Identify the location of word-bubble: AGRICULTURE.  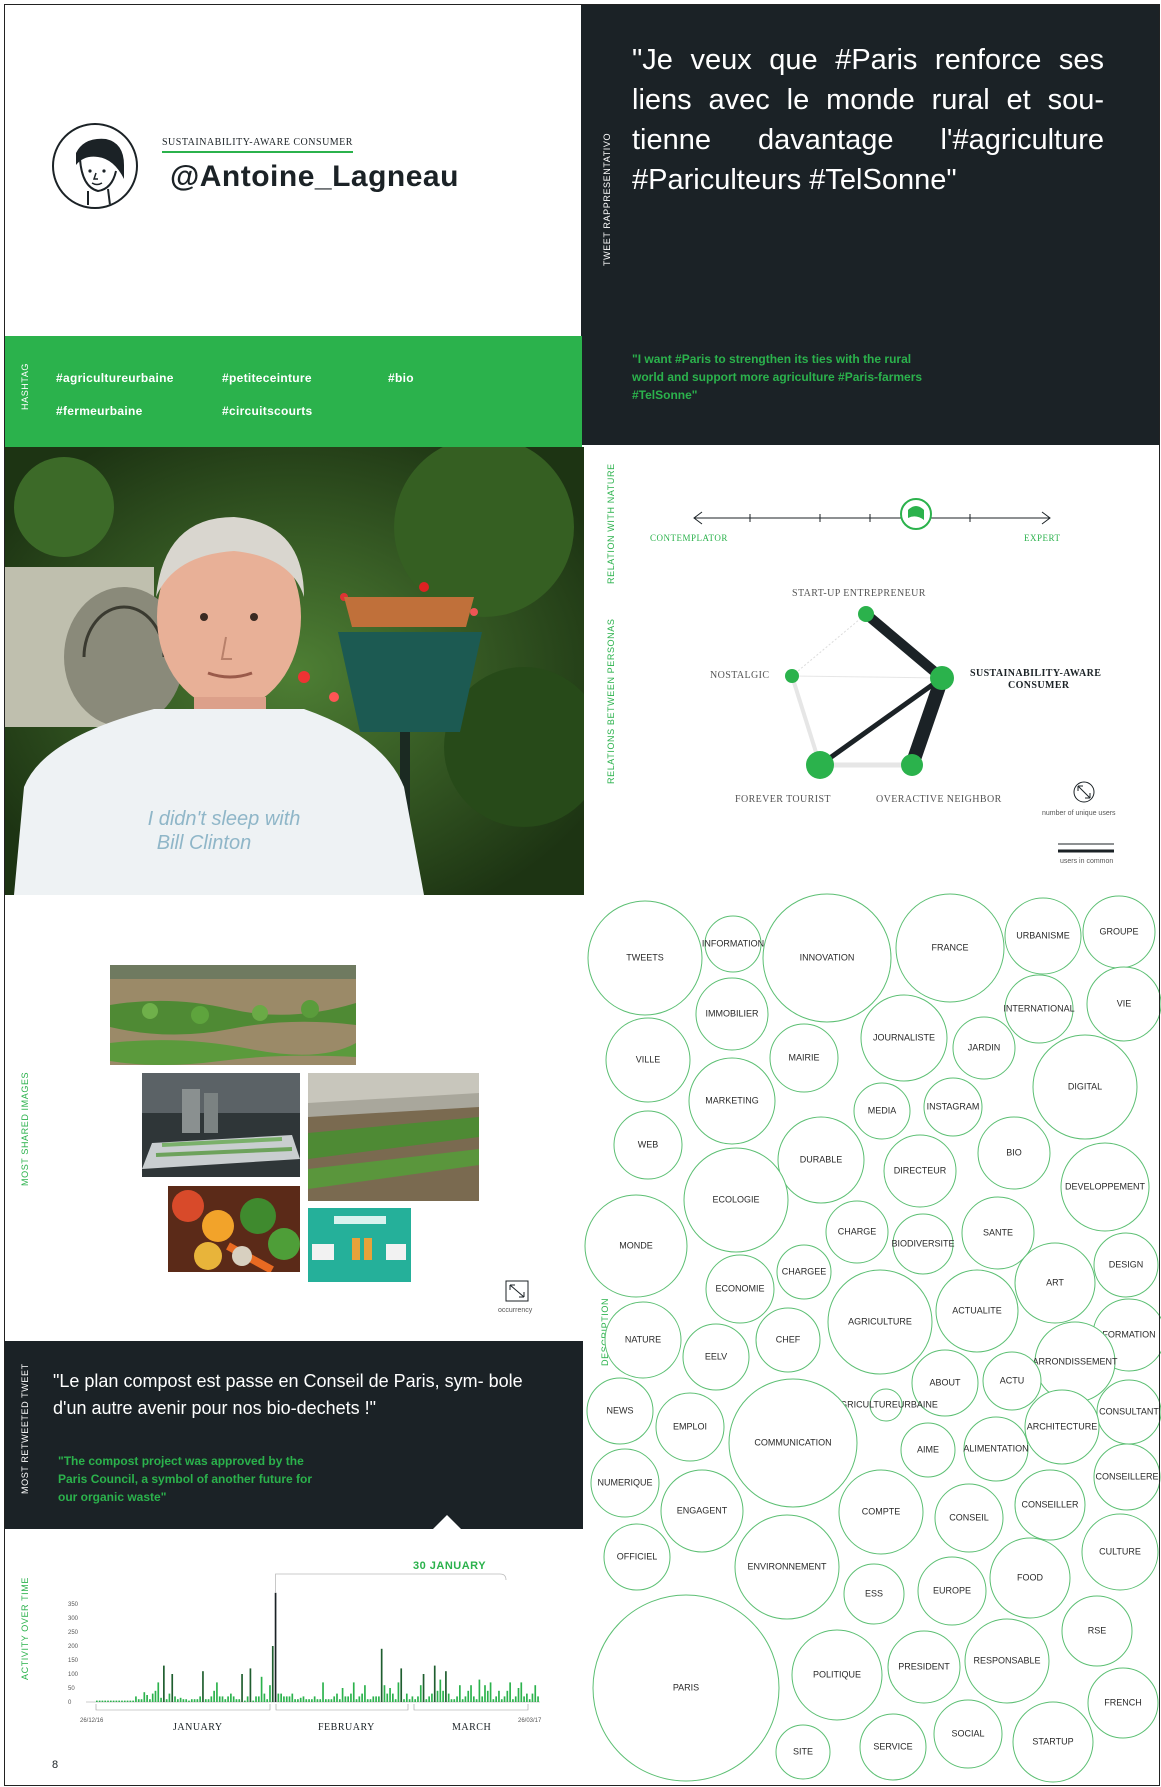
(880, 1322).